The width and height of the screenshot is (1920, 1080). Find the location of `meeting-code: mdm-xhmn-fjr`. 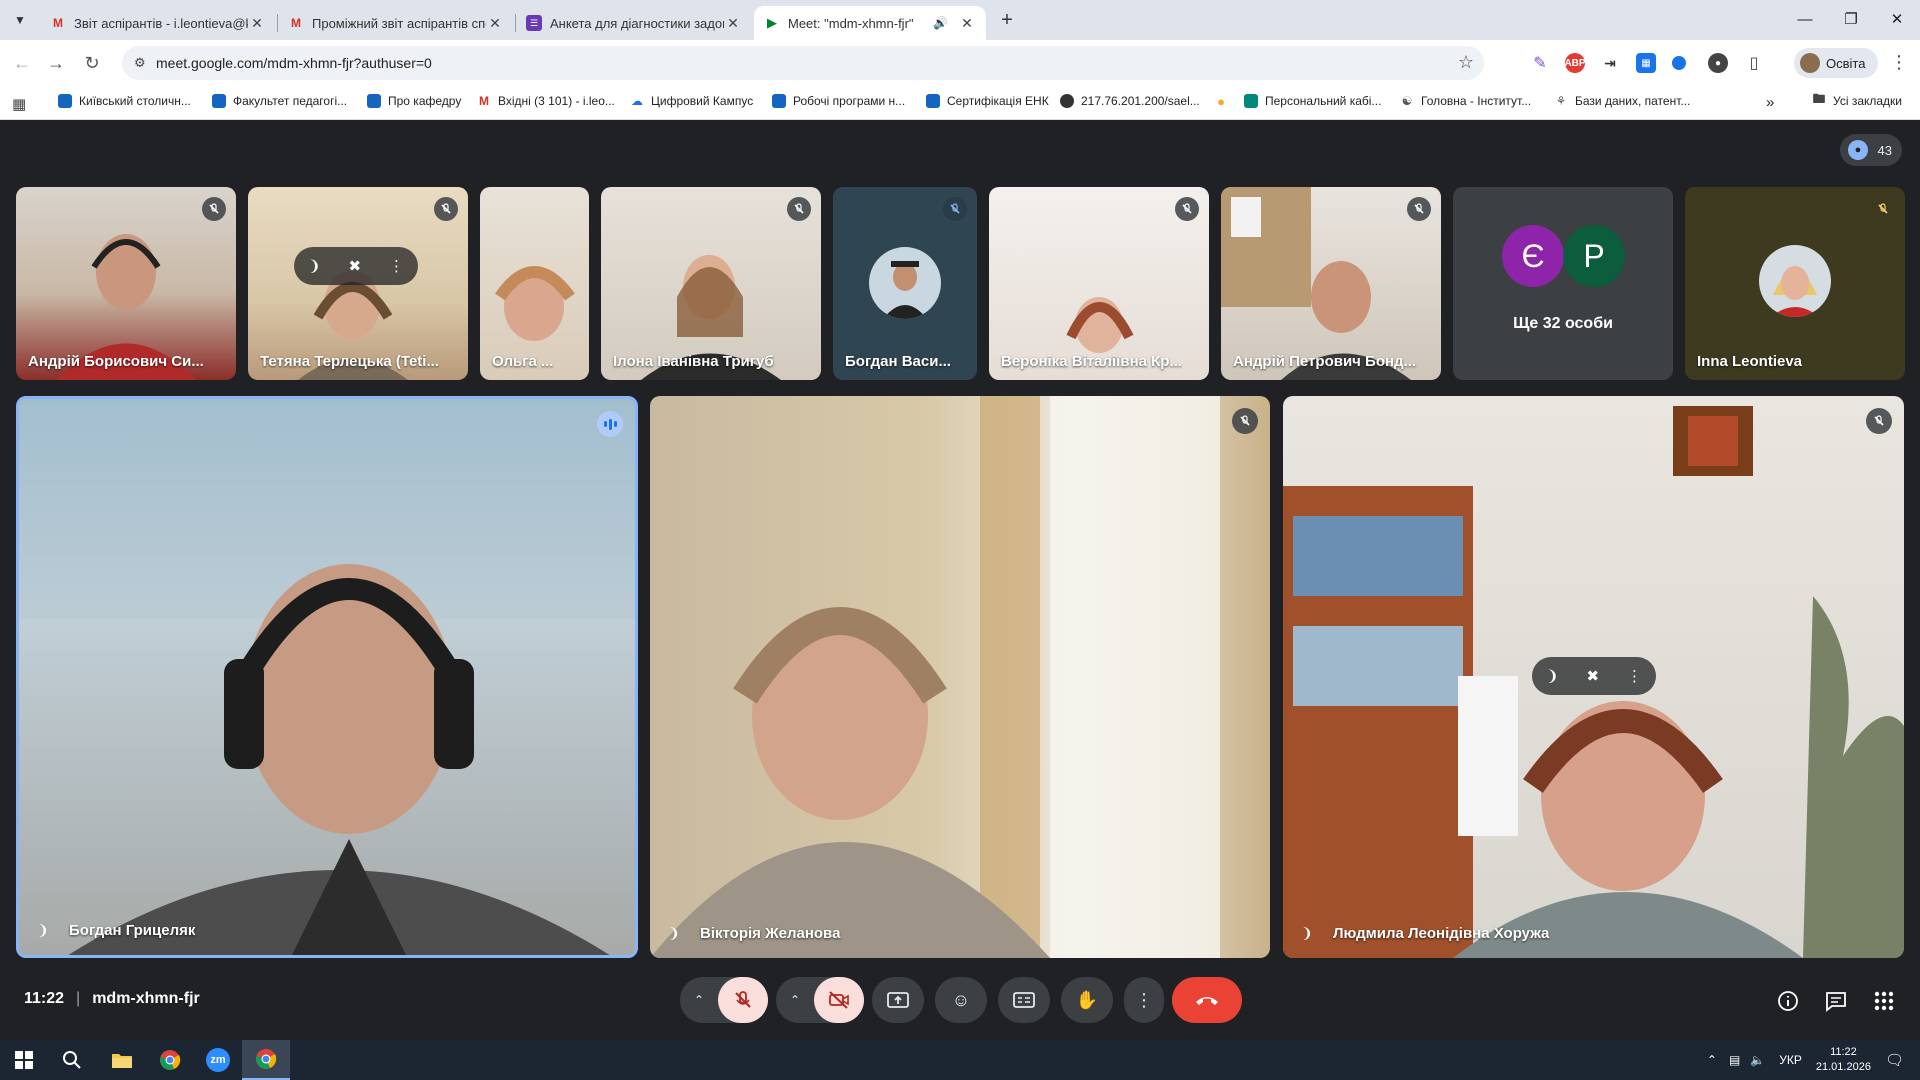

meeting-code: mdm-xhmn-fjr is located at coordinates (146, 999).